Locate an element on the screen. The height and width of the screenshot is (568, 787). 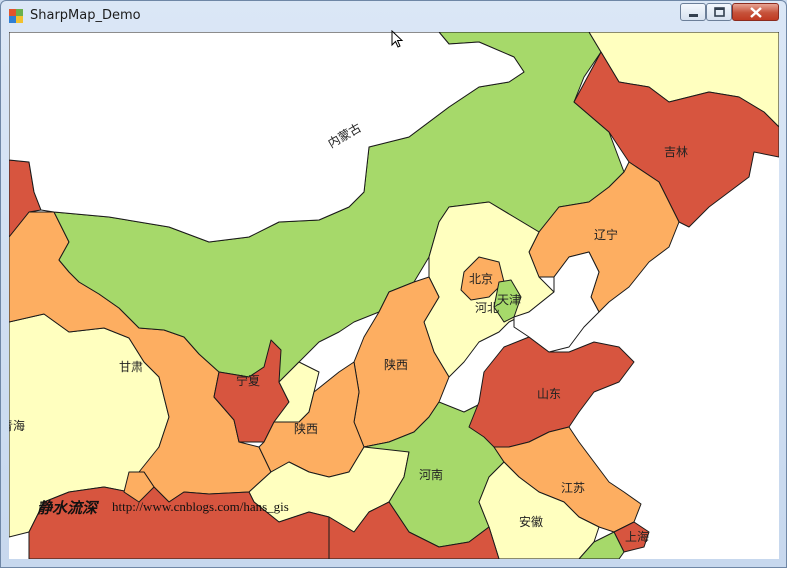
label-qinghai: 青海 is located at coordinates (17, 425).